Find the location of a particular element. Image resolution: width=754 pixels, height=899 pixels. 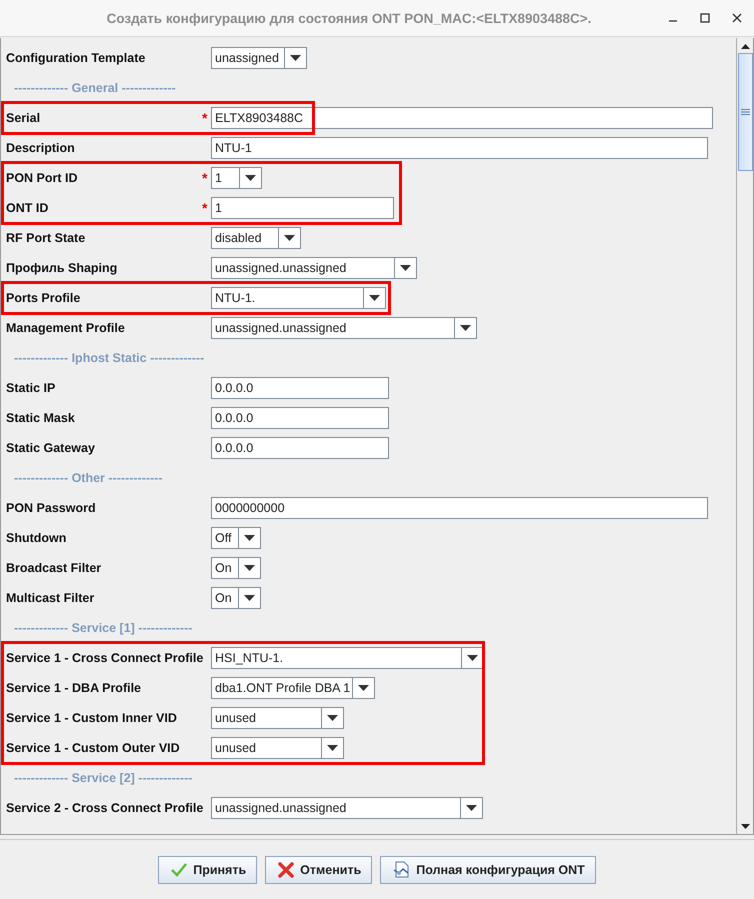

text-field: ELTX8903488C is located at coordinates (462, 118).